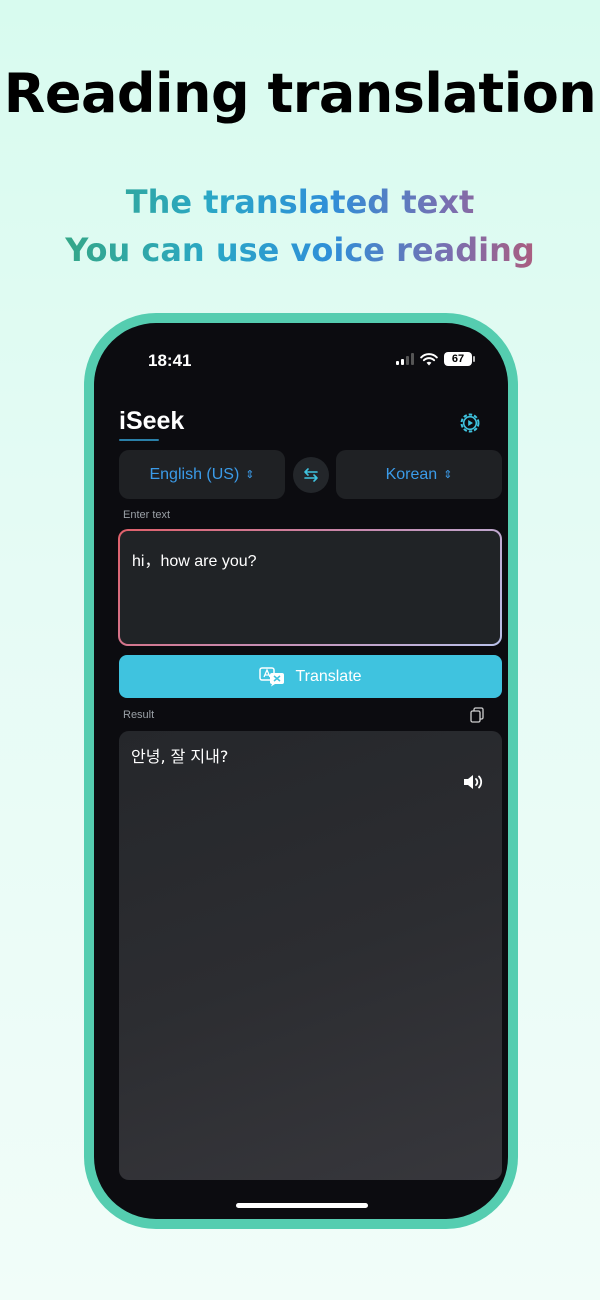 This screenshot has height=1300, width=600. Describe the element at coordinates (147, 515) in the screenshot. I see `input-label: Enter text` at that location.